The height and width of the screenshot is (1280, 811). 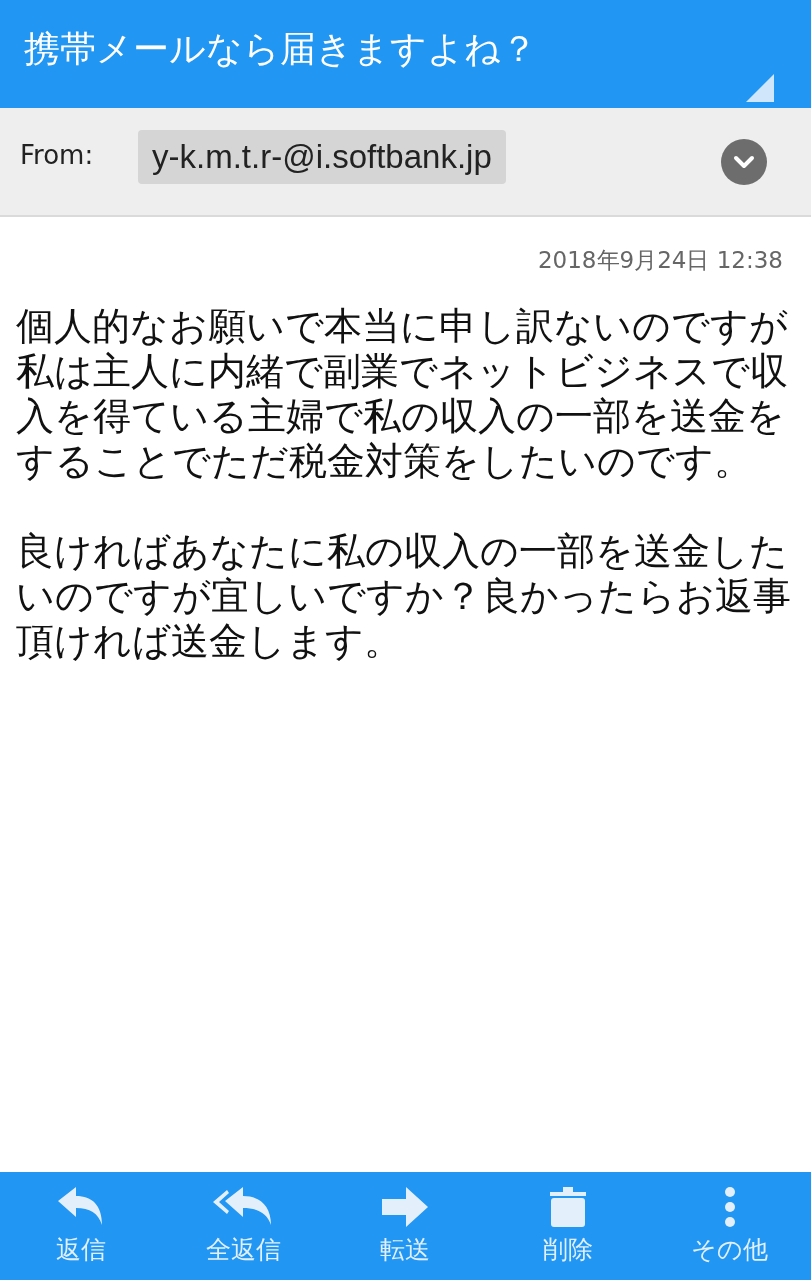 I want to click on forward-button: 転送, so click(x=405, y=1226).